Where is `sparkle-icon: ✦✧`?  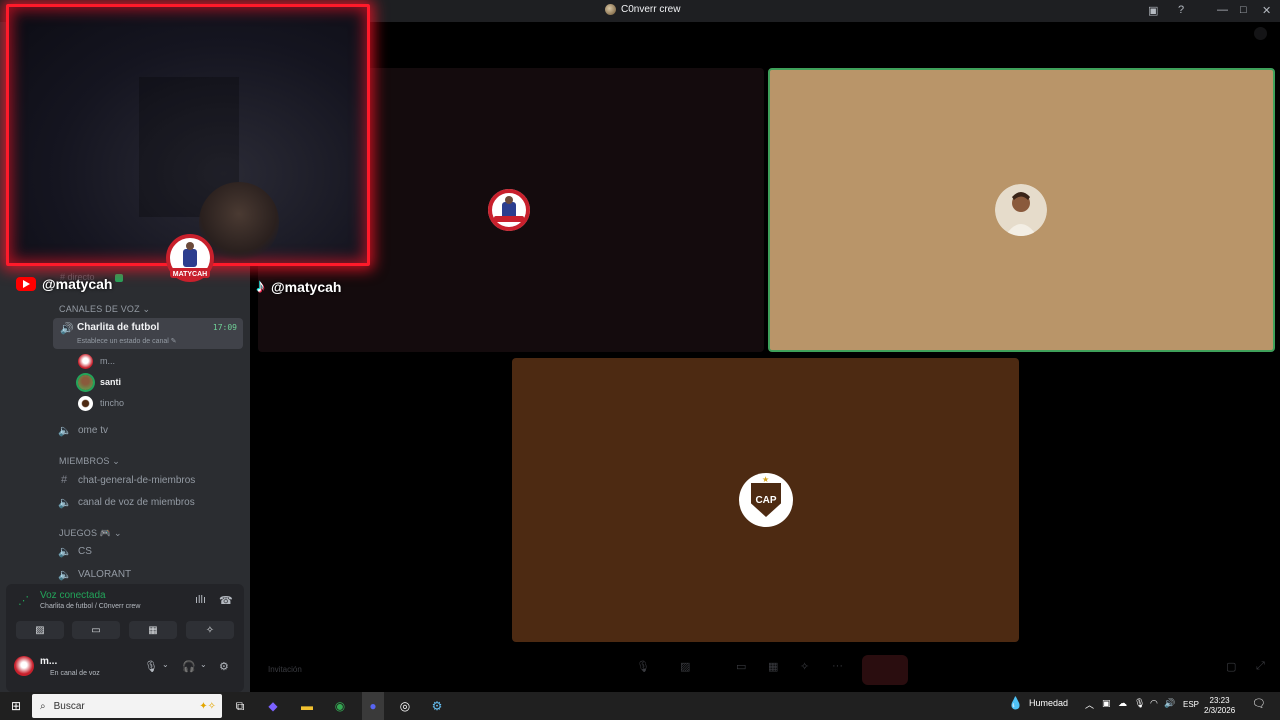 sparkle-icon: ✦✧ is located at coordinates (207, 706).